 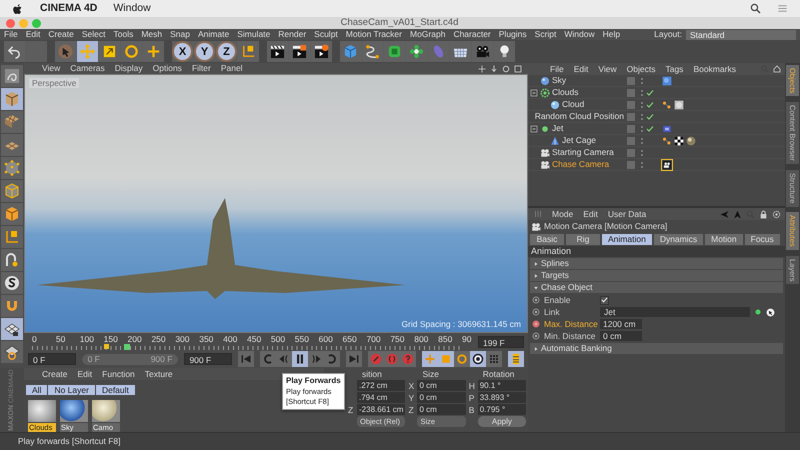 What do you see at coordinates (208, 359) in the screenshot?
I see `frame-field: 900 F` at bounding box center [208, 359].